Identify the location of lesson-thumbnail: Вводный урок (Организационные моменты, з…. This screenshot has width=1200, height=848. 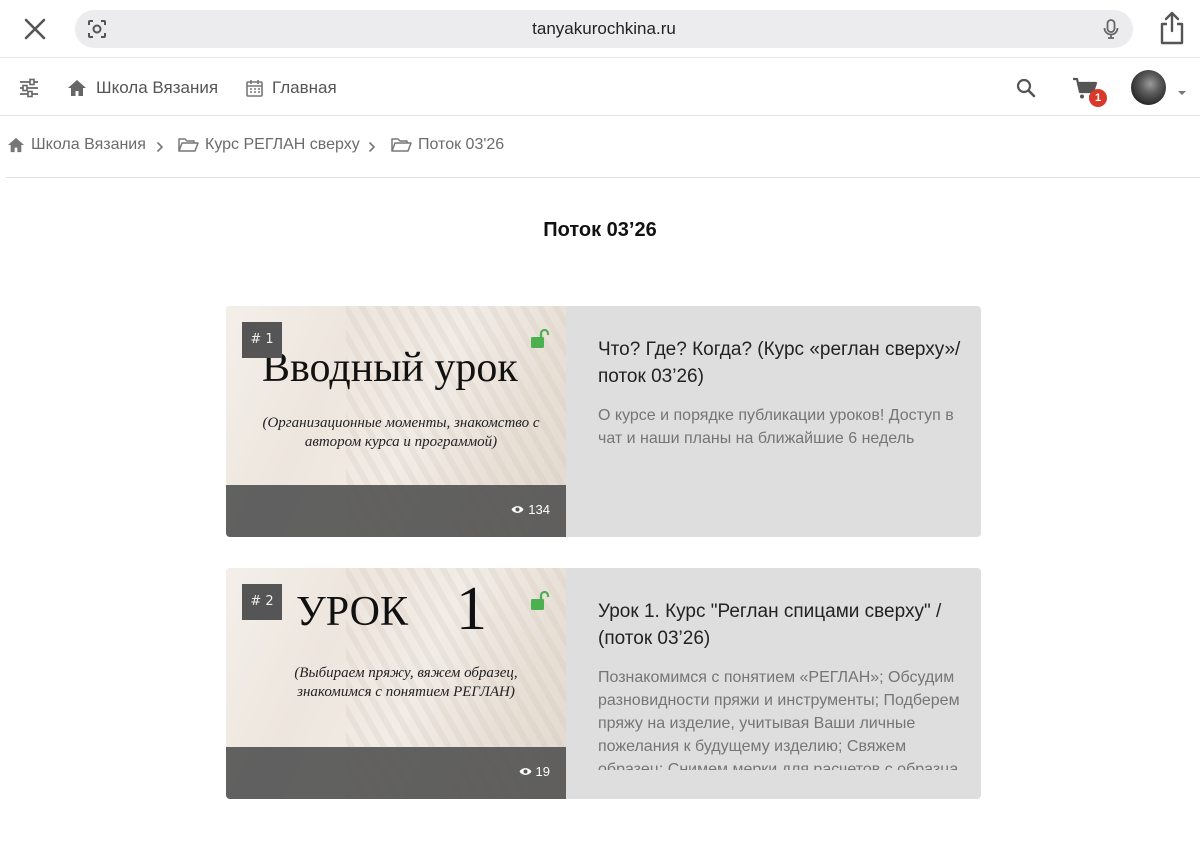
(396, 421).